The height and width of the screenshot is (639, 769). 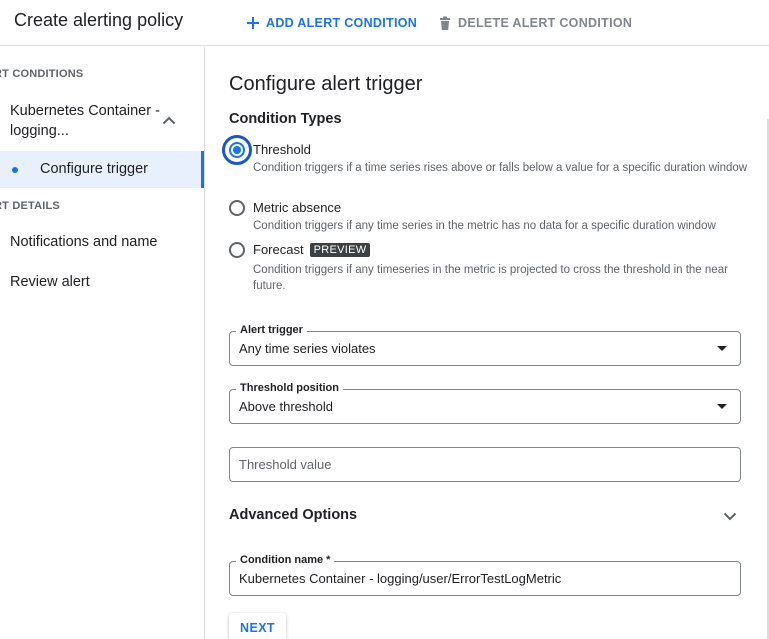 What do you see at coordinates (485, 578) in the screenshot?
I see `condition-name-input` at bounding box center [485, 578].